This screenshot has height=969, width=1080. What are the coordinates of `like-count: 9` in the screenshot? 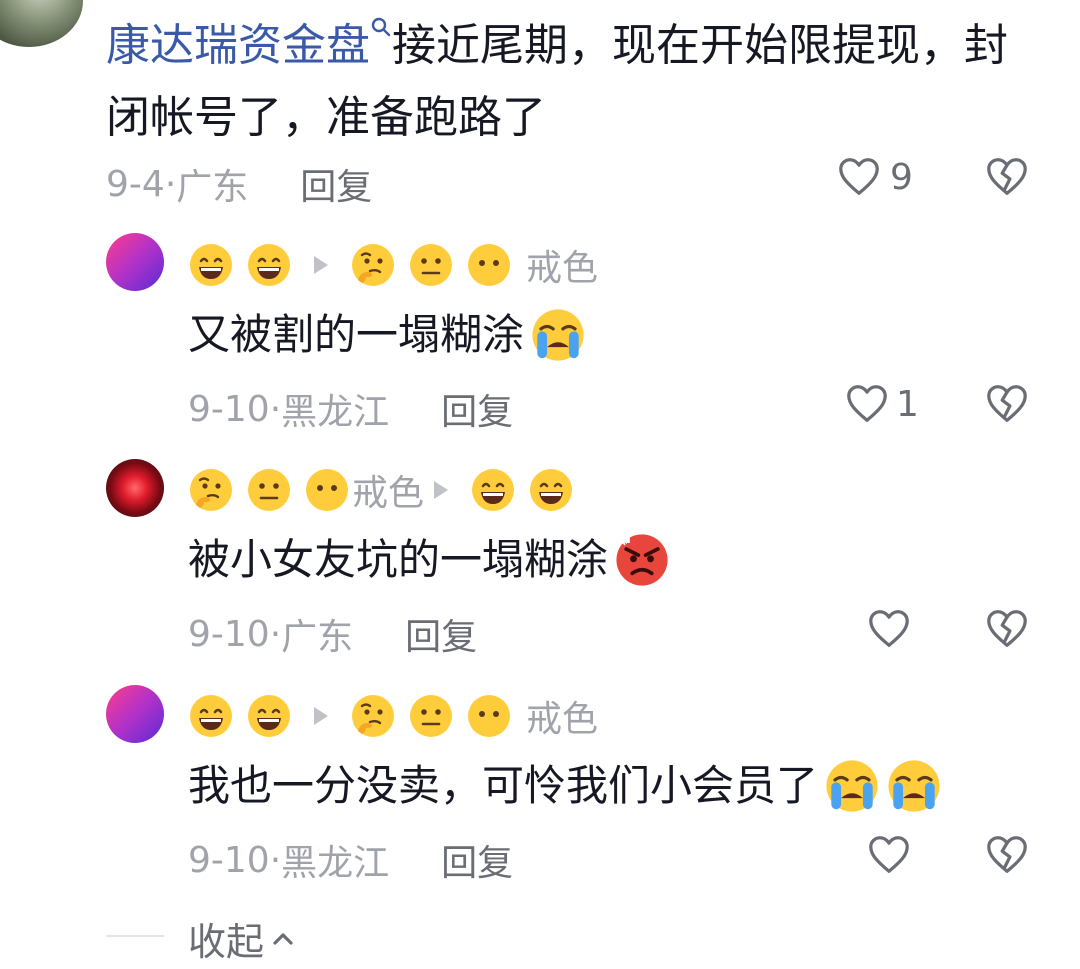 It's located at (901, 177).